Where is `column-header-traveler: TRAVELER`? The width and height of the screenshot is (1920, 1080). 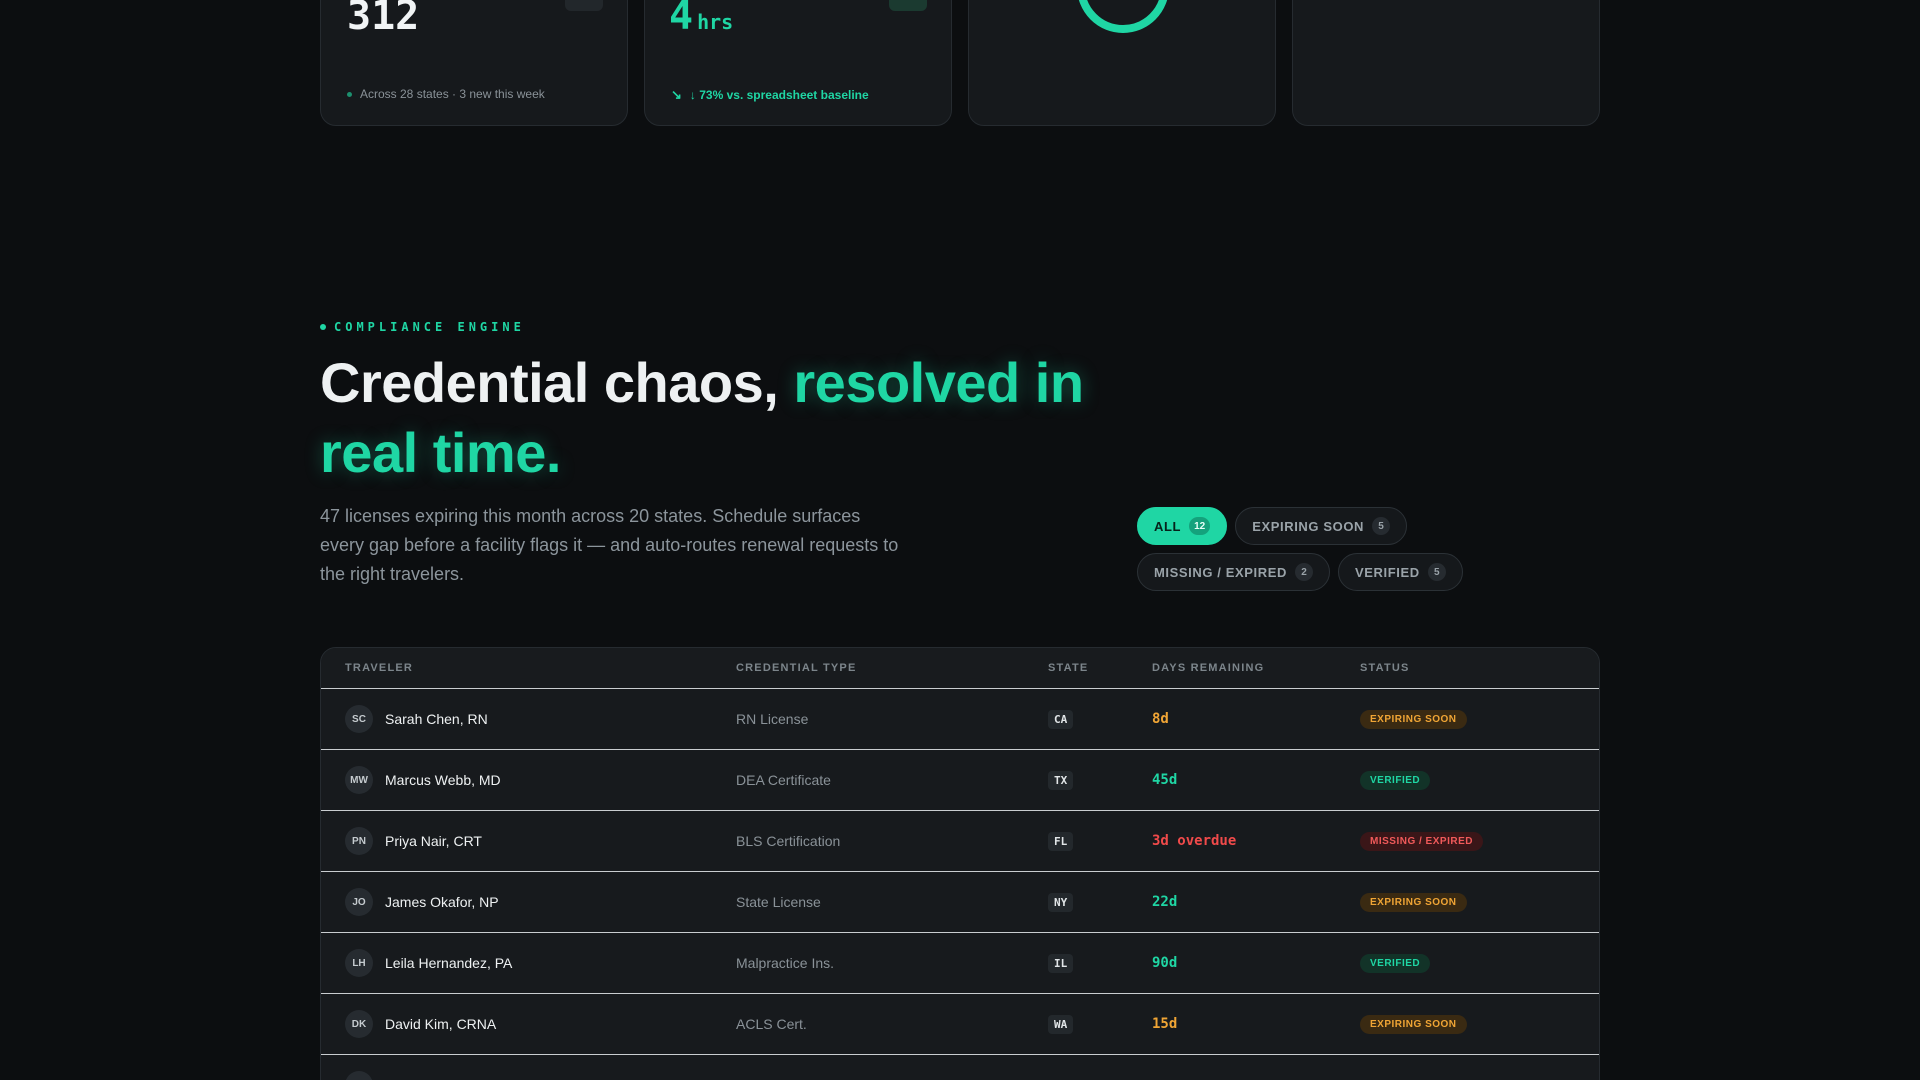 column-header-traveler: TRAVELER is located at coordinates (528, 668).